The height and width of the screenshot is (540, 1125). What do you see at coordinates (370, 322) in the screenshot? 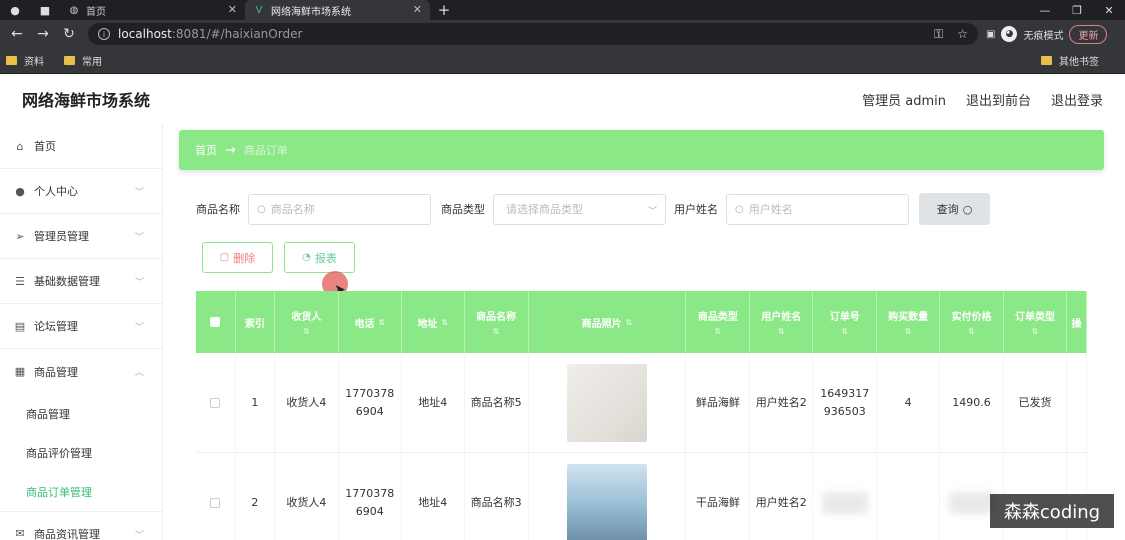
I see `column-header: 电话 ⇅` at bounding box center [370, 322].